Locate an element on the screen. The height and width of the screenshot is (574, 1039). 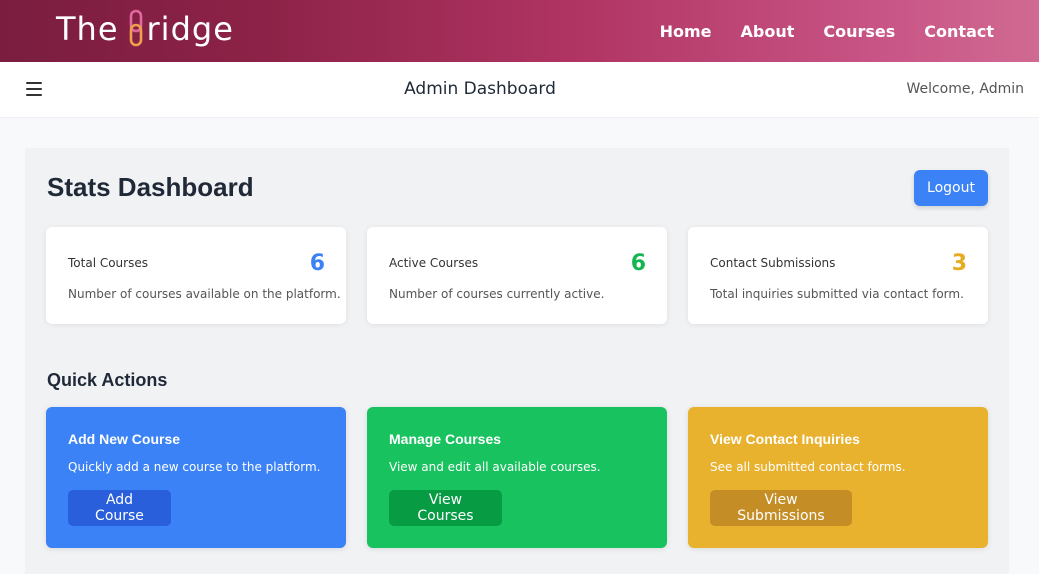
action-title: View Contact Inquiries is located at coordinates (785, 439).